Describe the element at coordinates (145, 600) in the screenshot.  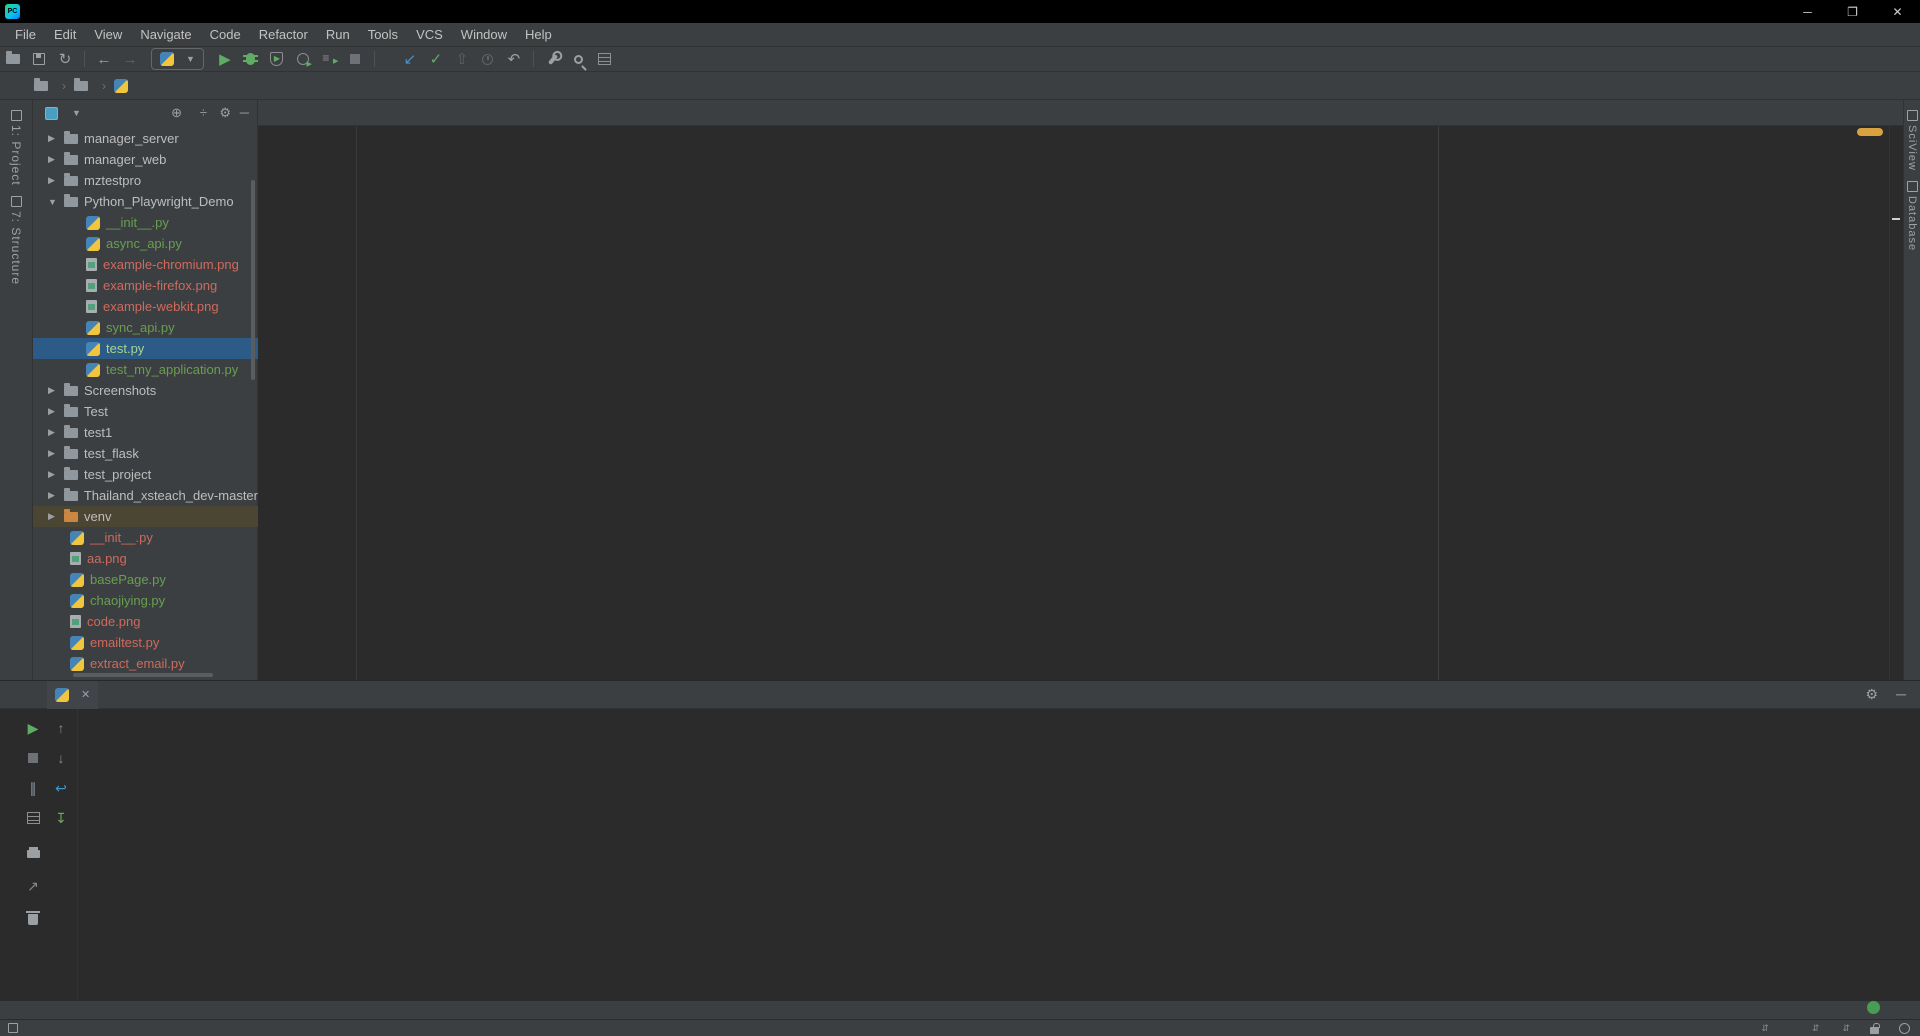
I see `tree-item-chaojiying-py: chaojiying.py` at that location.